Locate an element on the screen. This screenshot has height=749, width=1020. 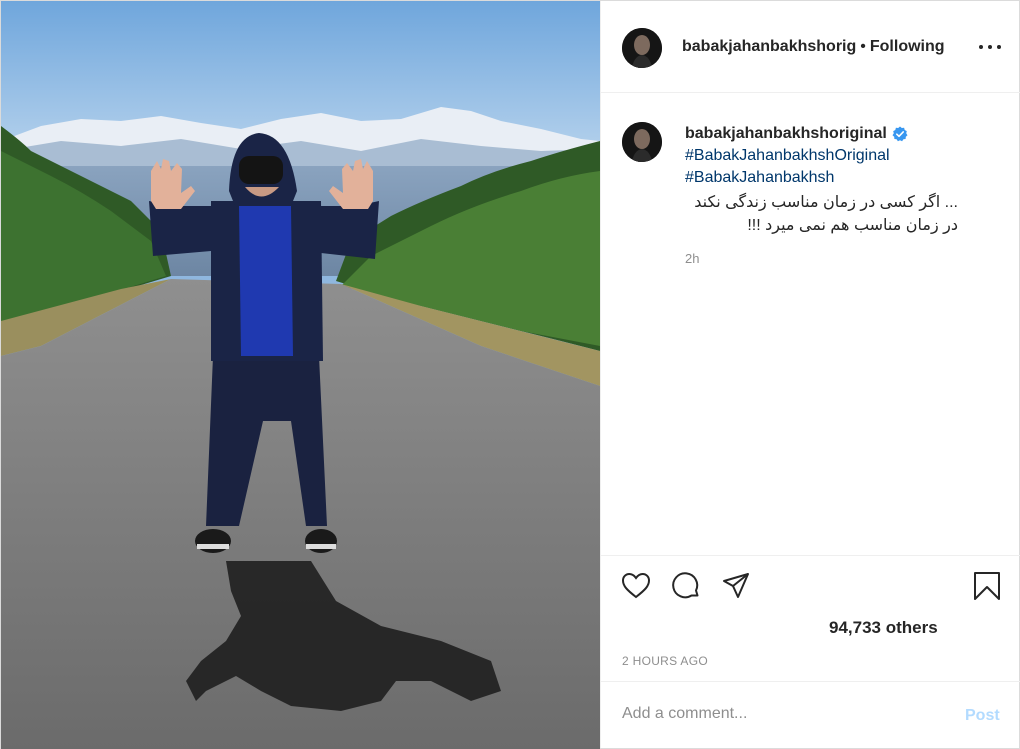
hashtag-link: #BabakJahanbakhshOriginal is located at coordinates (787, 156).